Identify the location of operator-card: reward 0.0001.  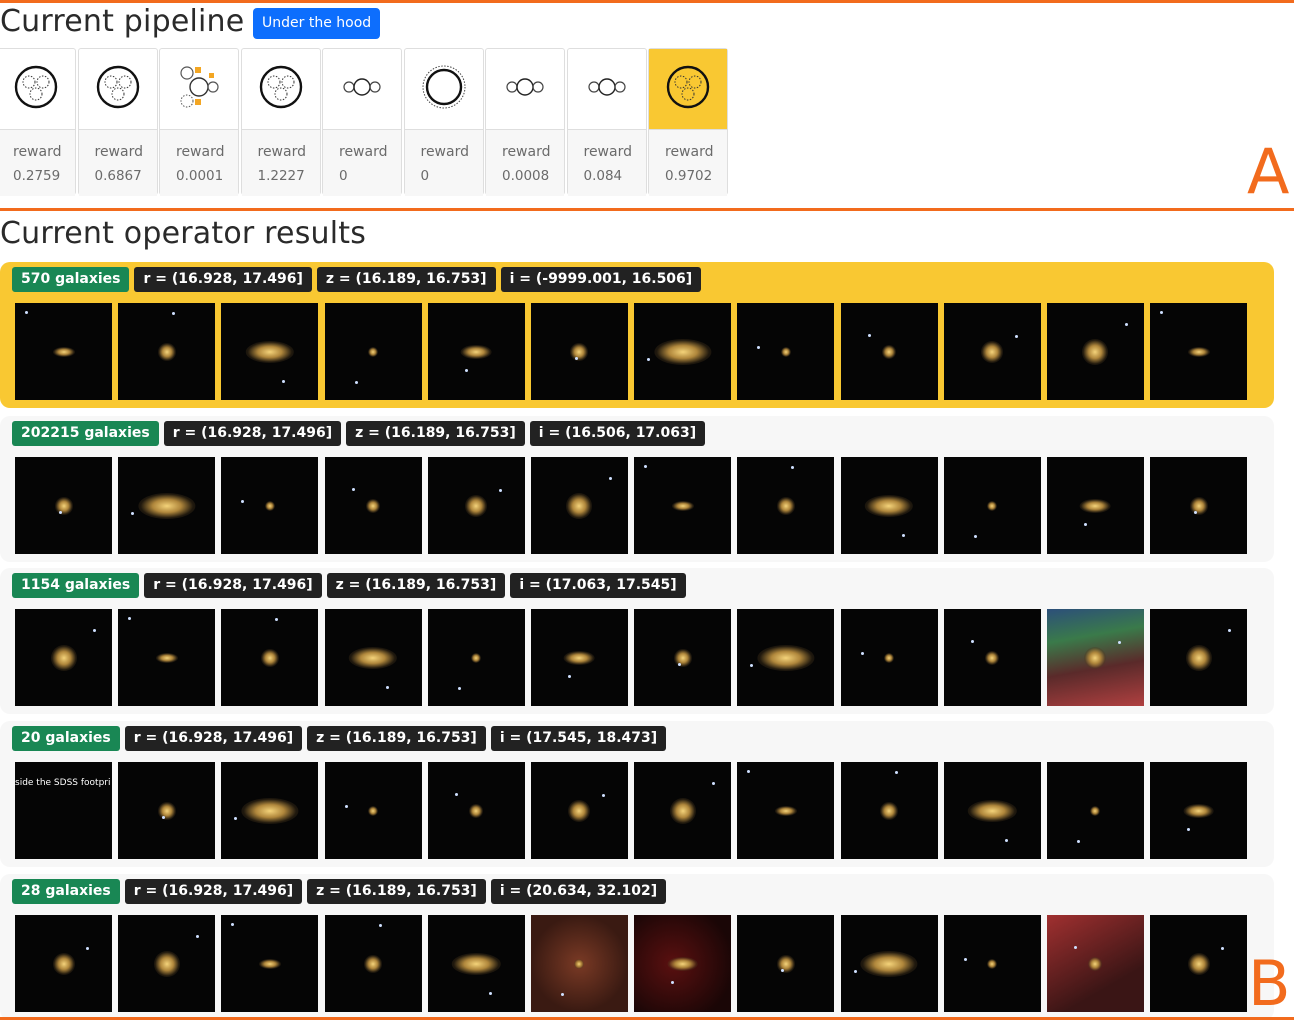
(199, 122).